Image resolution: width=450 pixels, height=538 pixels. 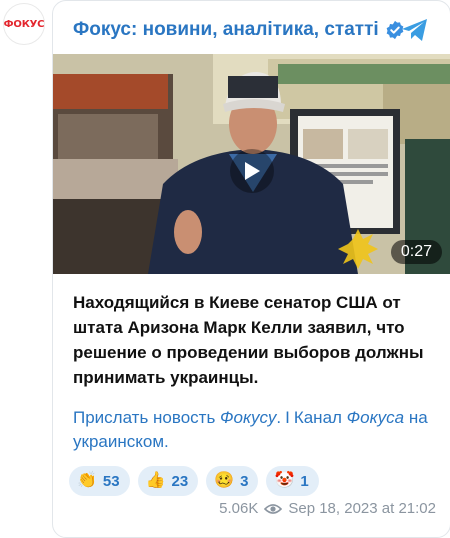 I want to click on reaction-woozy: 🥴 3, so click(x=232, y=481).